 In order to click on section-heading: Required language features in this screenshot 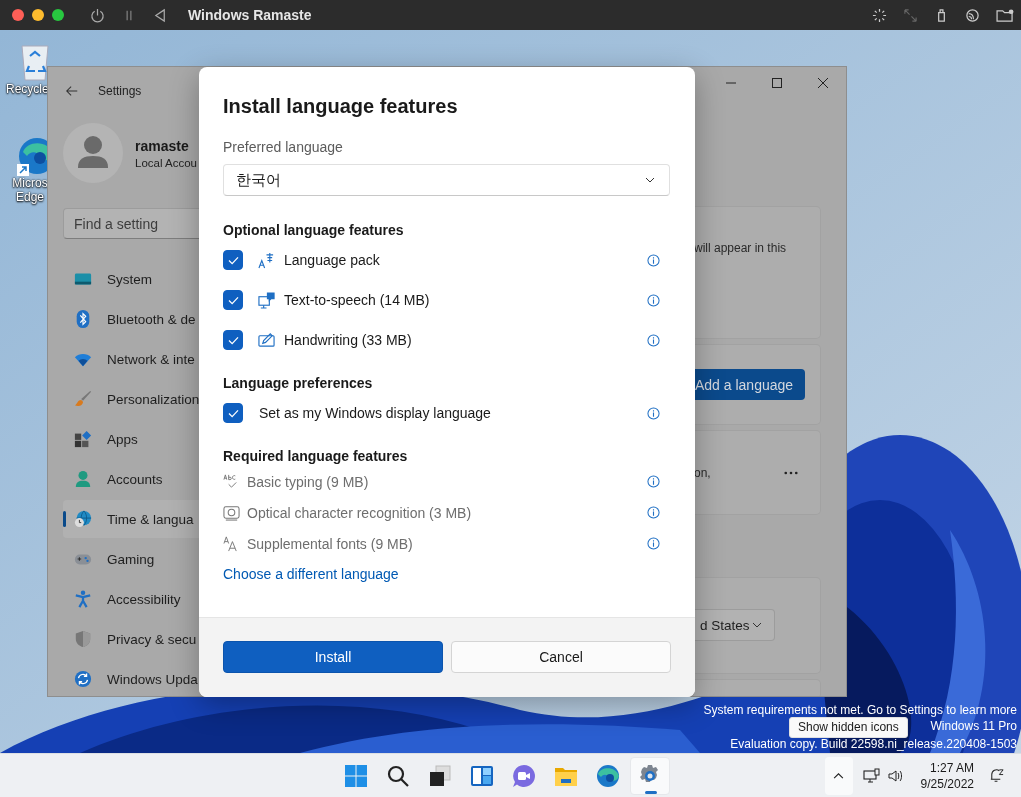, I will do `click(315, 456)`.